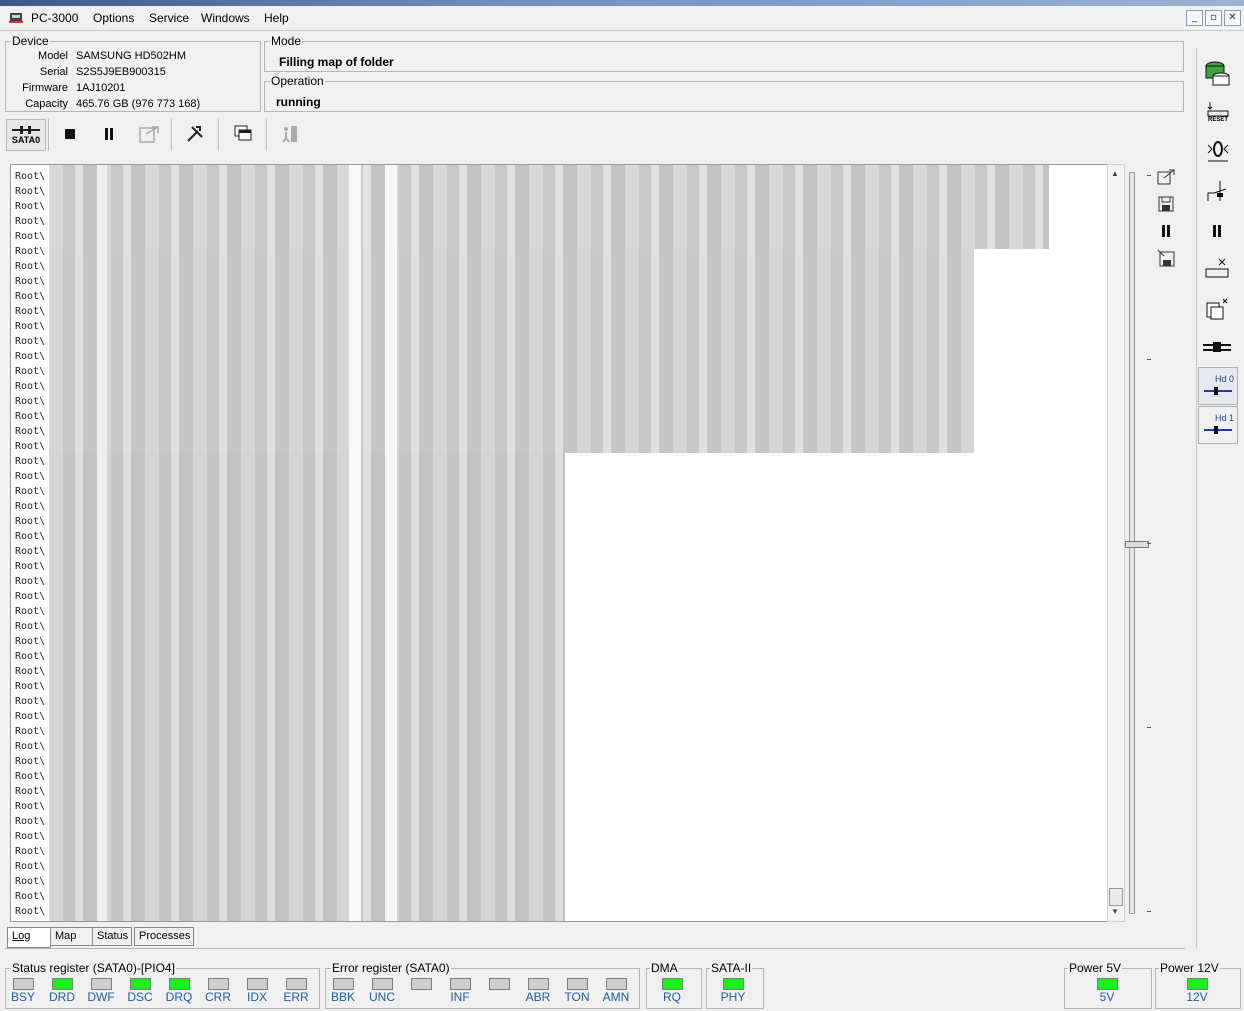 This screenshot has width=1244, height=1011. I want to click on status-label-crr: CRR, so click(218, 997).